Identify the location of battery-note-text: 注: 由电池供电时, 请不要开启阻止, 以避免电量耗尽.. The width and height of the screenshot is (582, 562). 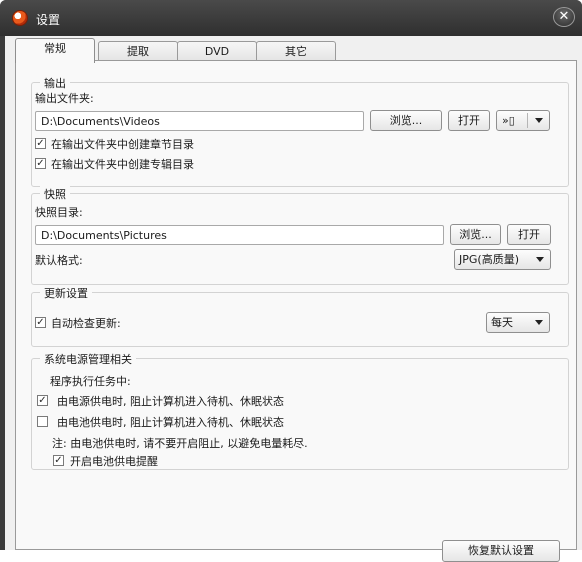
(180, 443).